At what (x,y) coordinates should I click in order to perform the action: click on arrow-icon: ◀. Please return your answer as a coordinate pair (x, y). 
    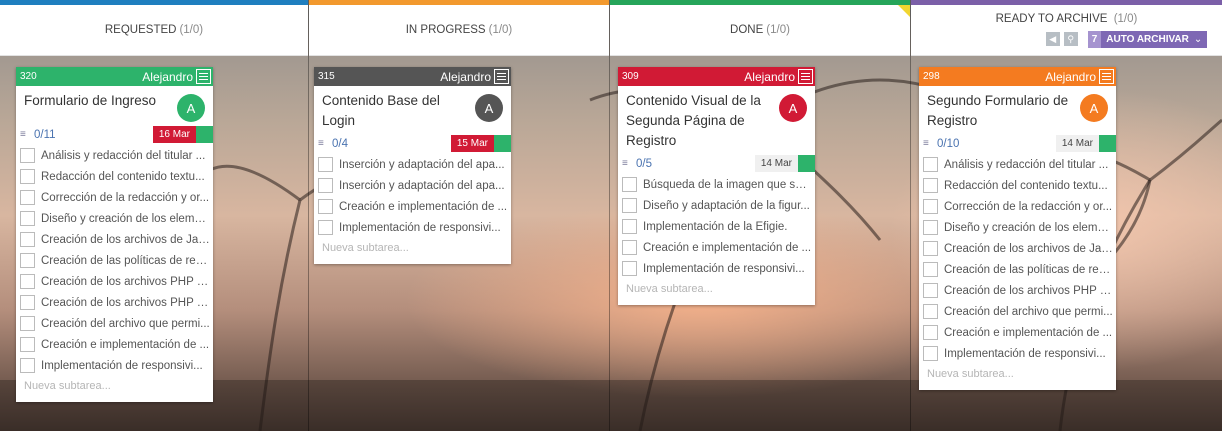
    Looking at the image, I should click on (1052, 39).